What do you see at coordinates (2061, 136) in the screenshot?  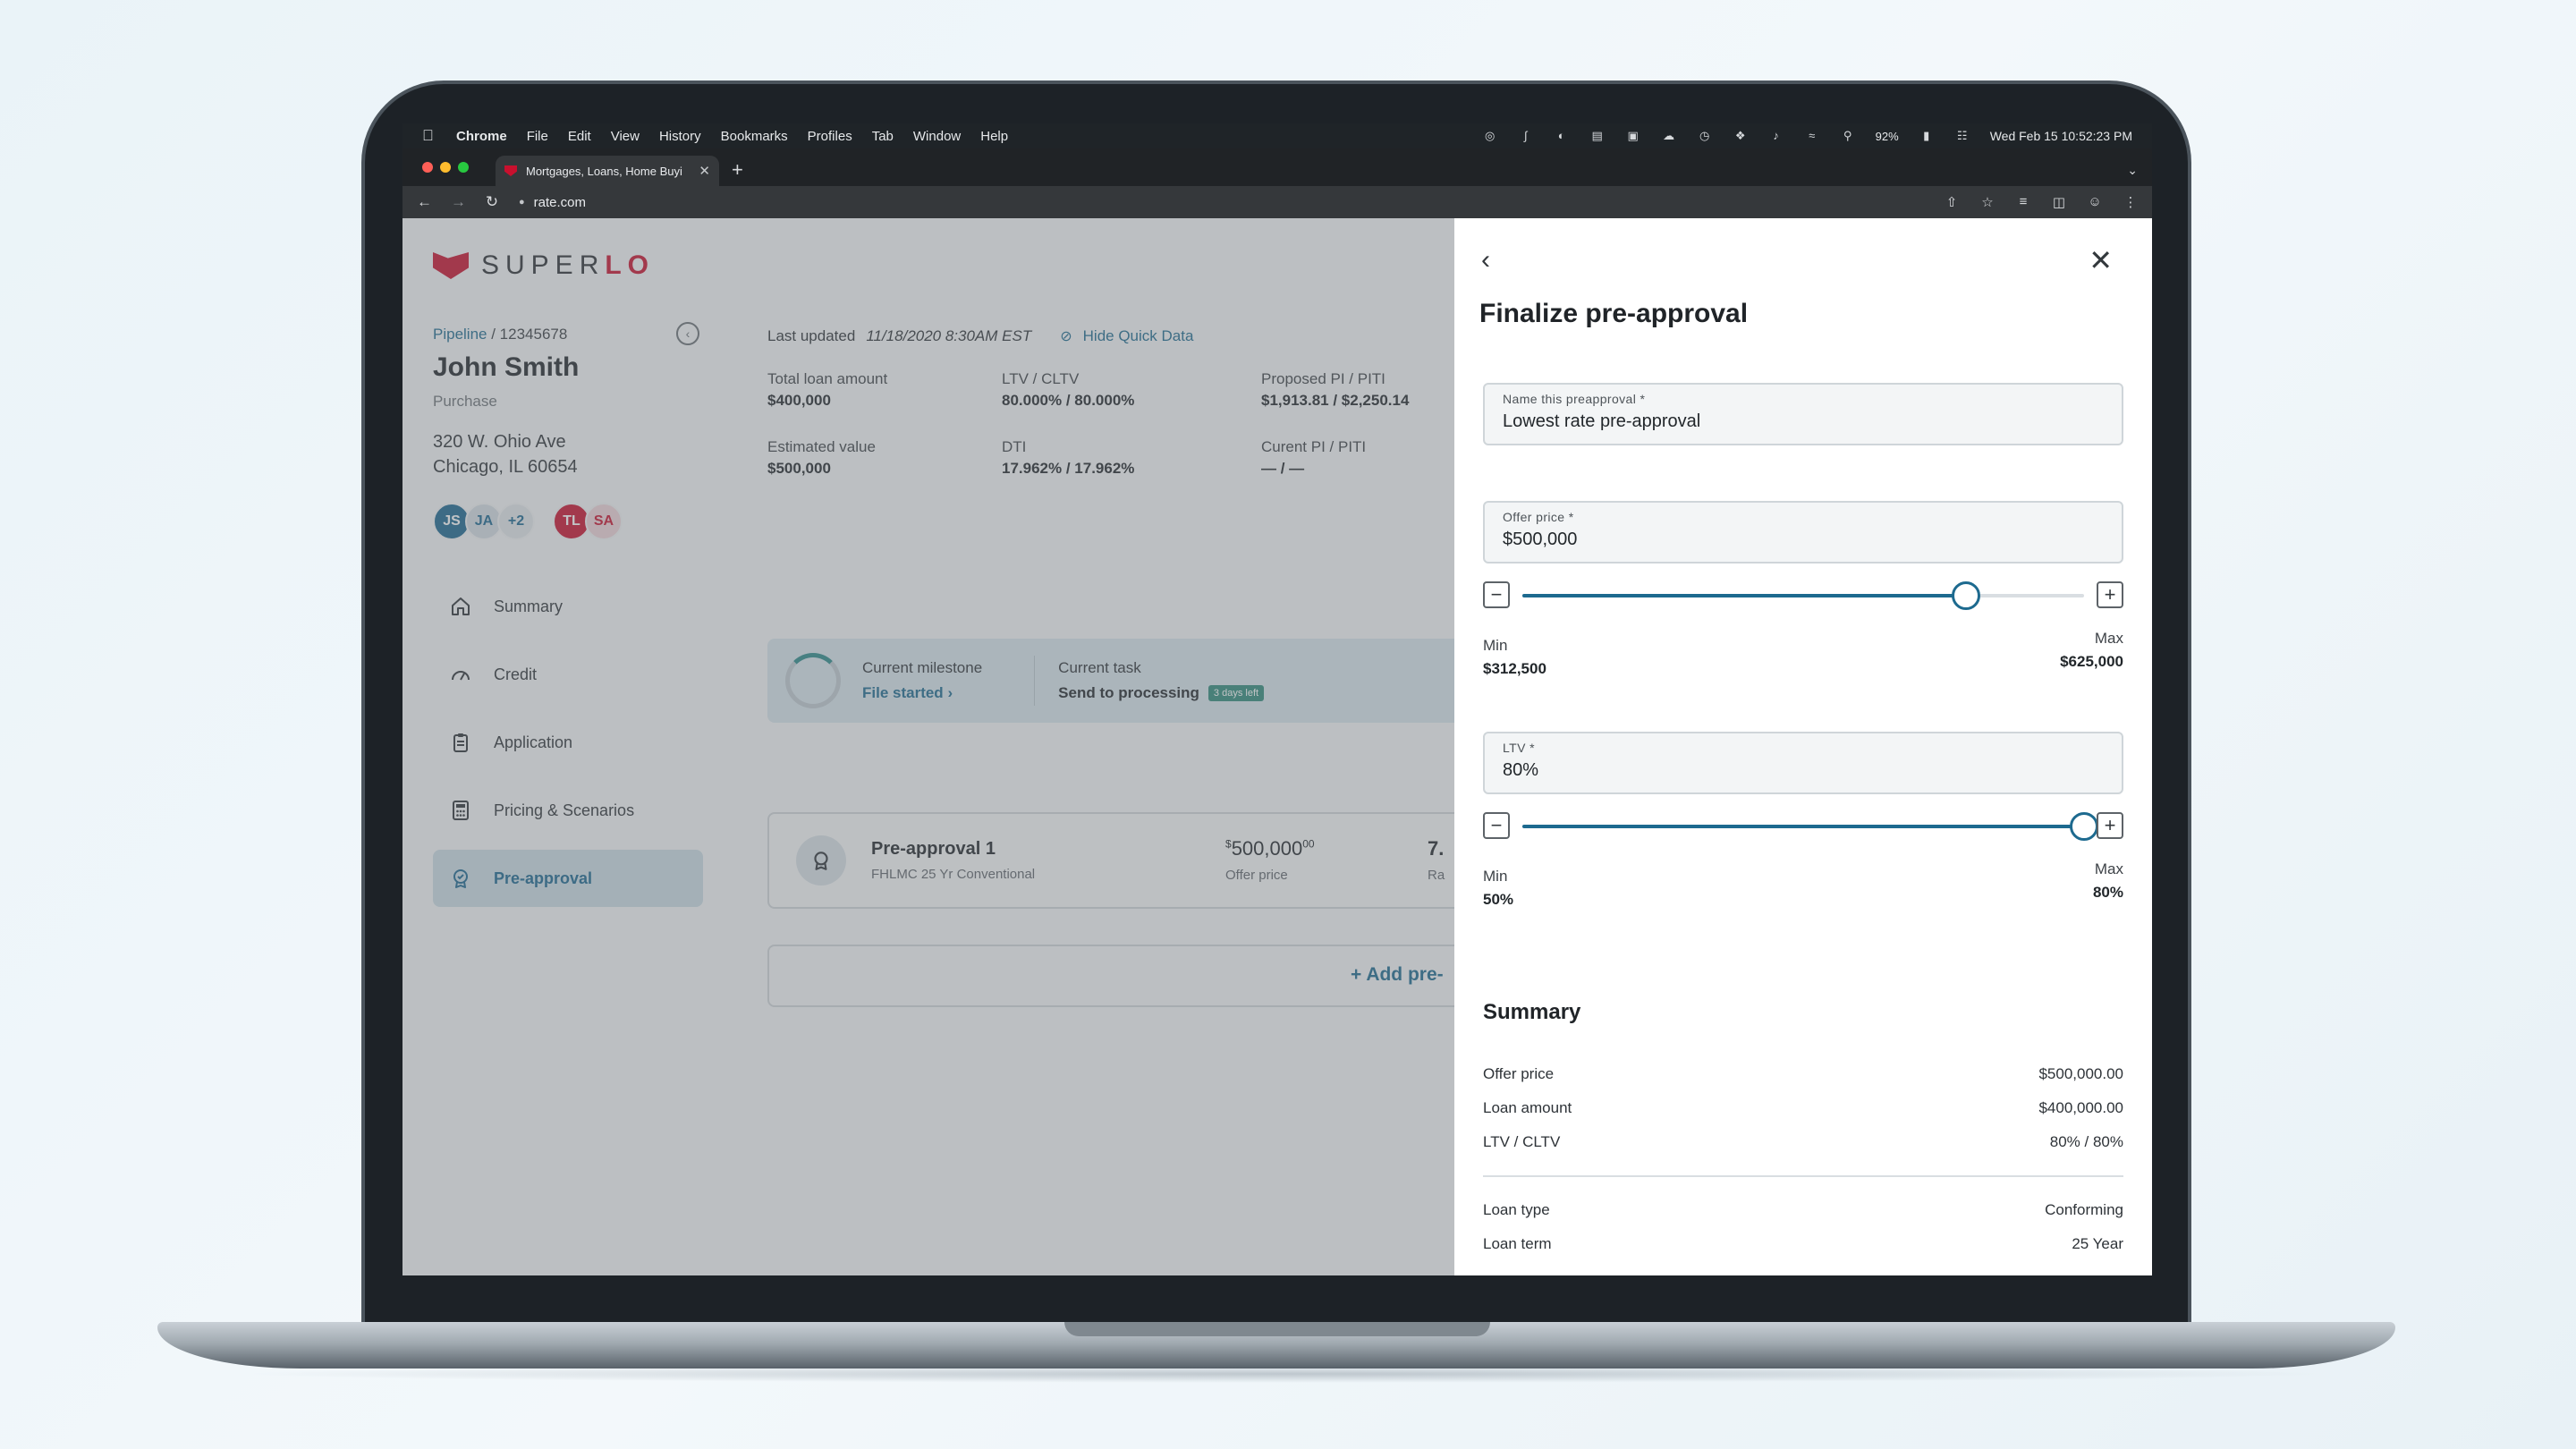 I see `menu-clock: Wed Feb 15 10:52:23 PM` at bounding box center [2061, 136].